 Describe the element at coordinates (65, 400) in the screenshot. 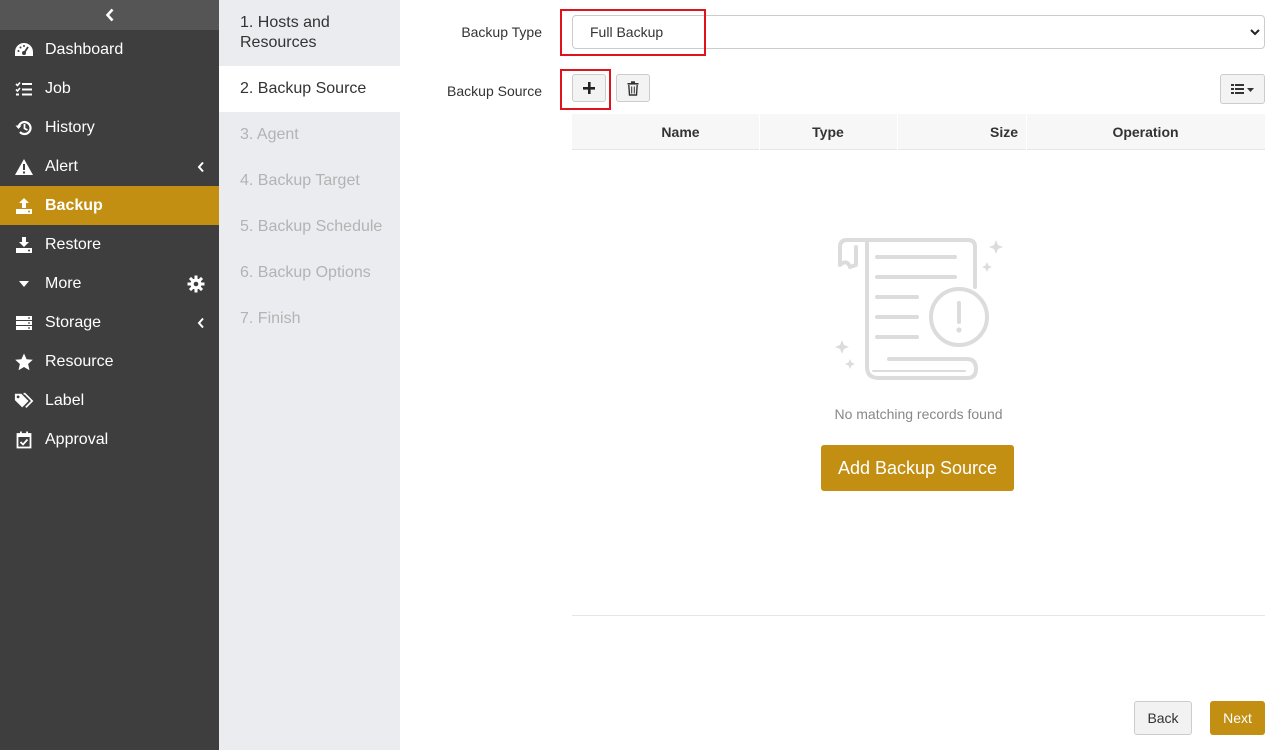

I see `sidebar-item-label: Label` at that location.